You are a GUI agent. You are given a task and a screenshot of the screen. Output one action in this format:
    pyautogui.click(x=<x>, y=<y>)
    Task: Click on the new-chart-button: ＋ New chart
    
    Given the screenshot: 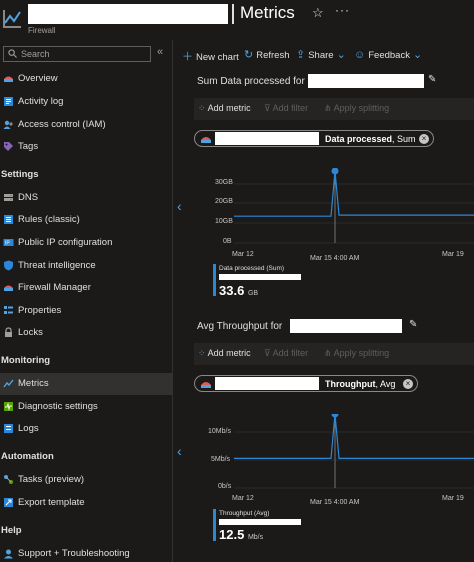 What is the action you would take?
    pyautogui.click(x=210, y=56)
    